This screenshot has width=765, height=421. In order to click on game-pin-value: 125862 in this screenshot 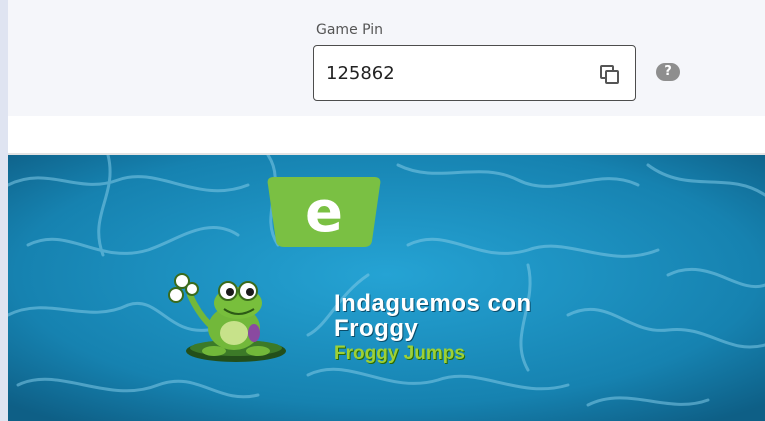, I will do `click(360, 73)`.